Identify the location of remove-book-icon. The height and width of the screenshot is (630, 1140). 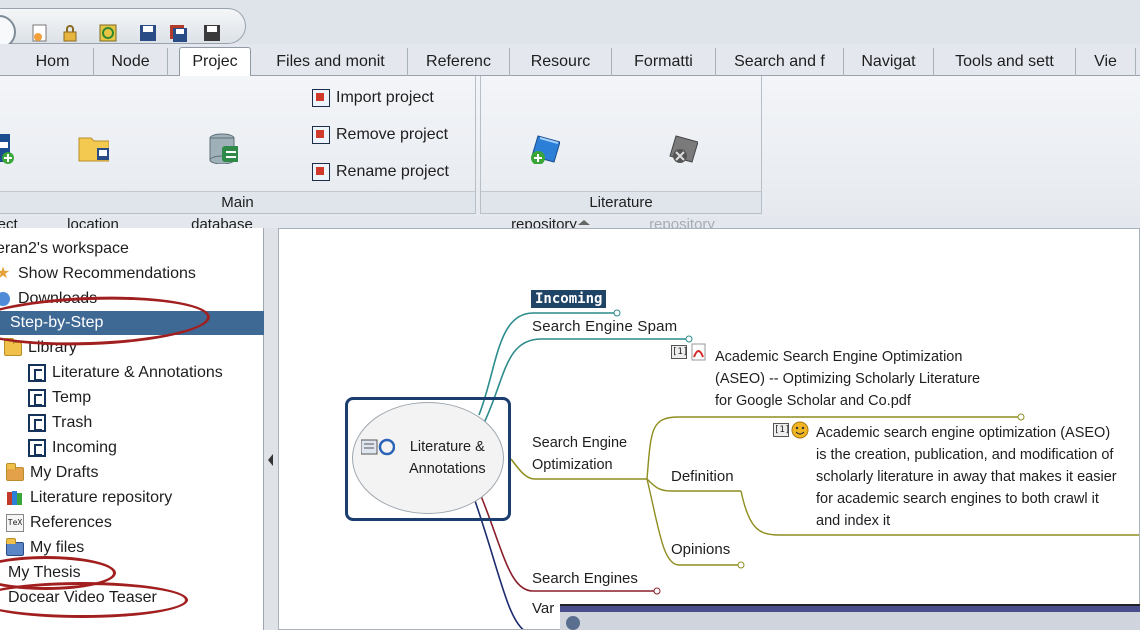
(683, 149).